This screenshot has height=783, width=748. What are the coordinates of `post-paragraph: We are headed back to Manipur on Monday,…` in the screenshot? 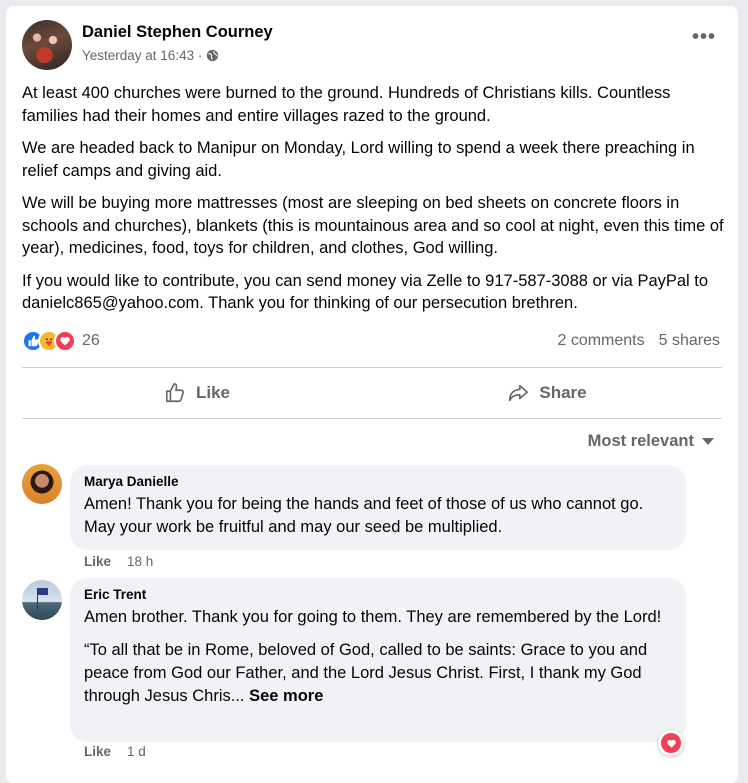 It's located at (358, 159).